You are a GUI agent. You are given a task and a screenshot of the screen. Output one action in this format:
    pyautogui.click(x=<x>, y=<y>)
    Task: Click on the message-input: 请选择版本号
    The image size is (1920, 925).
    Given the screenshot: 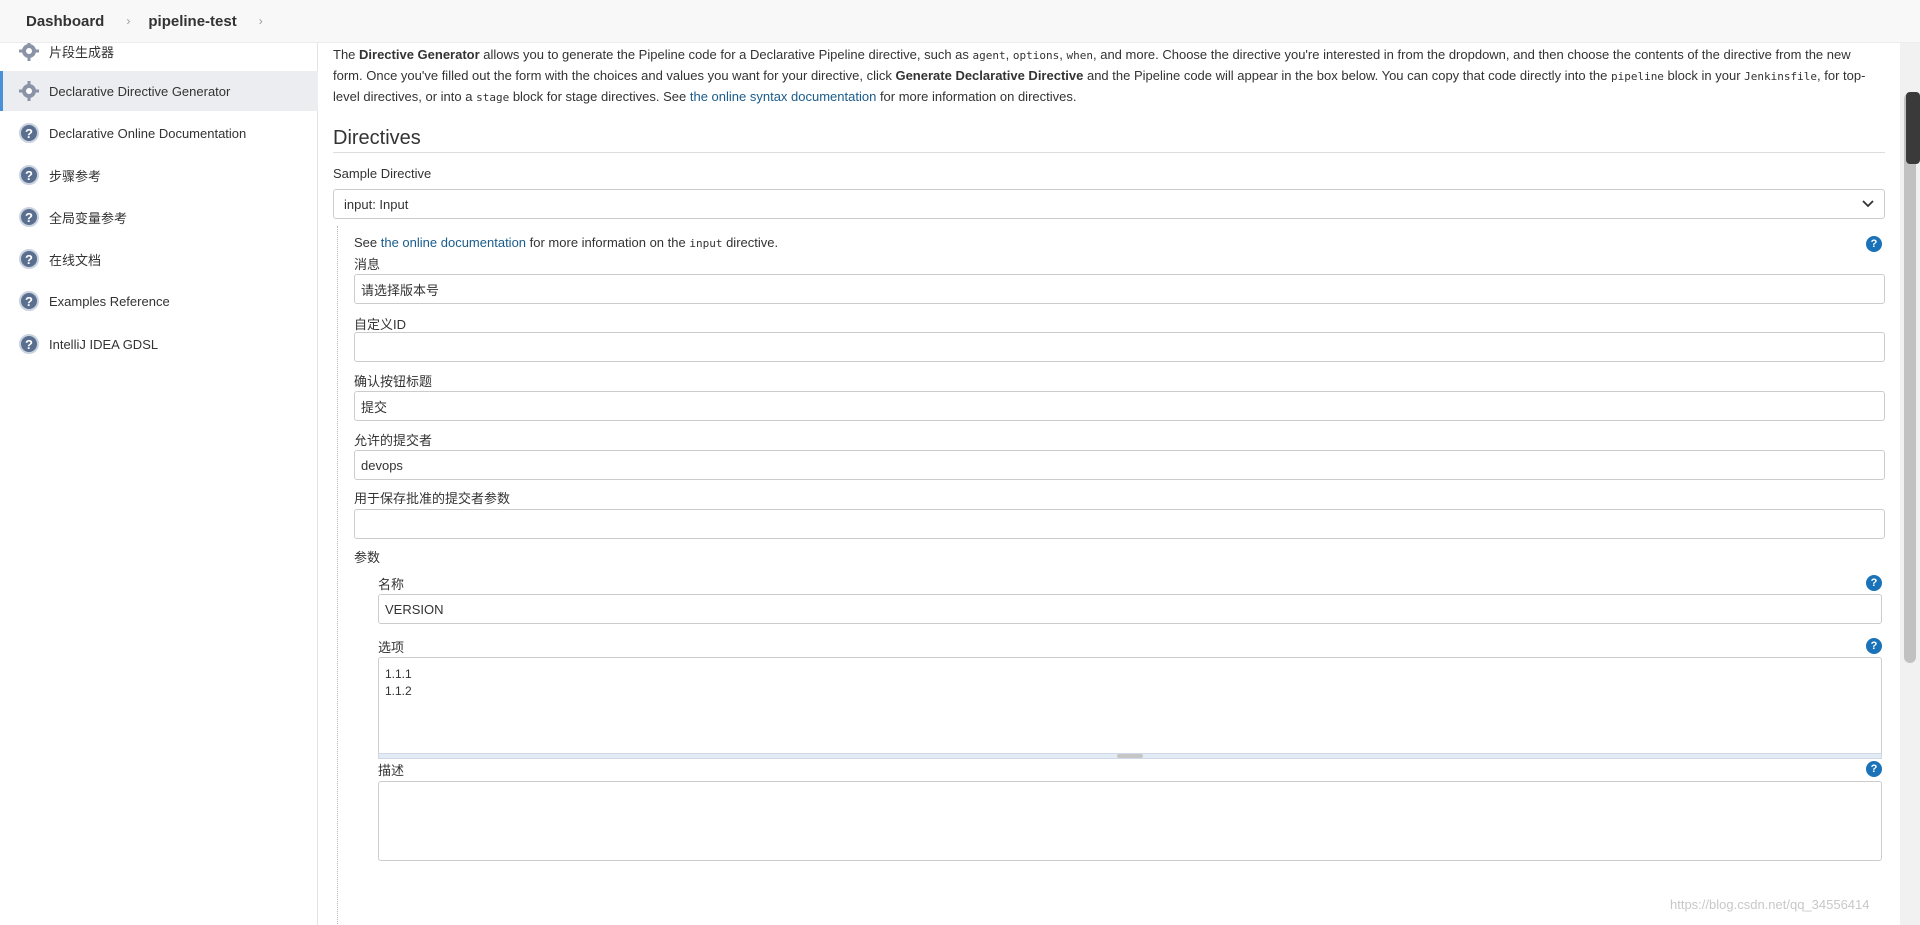 What is the action you would take?
    pyautogui.click(x=1119, y=289)
    